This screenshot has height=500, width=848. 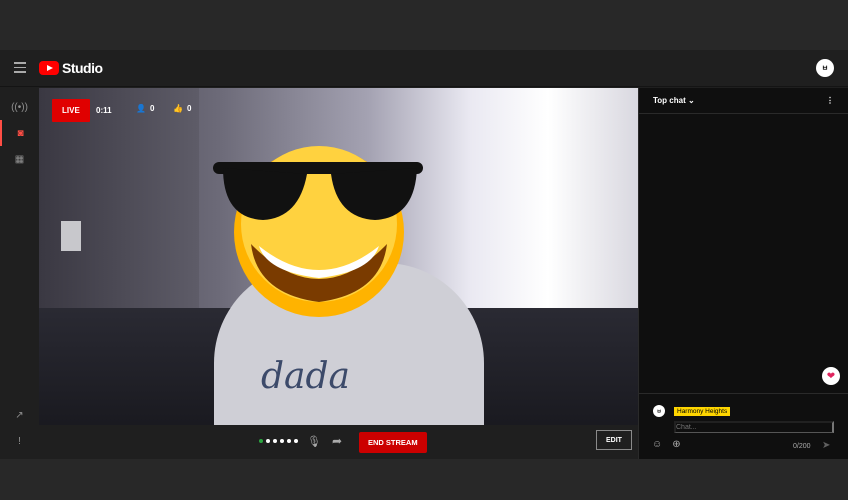 What do you see at coordinates (702, 411) in the screenshot?
I see `chat-user-name: Harmony Heights` at bounding box center [702, 411].